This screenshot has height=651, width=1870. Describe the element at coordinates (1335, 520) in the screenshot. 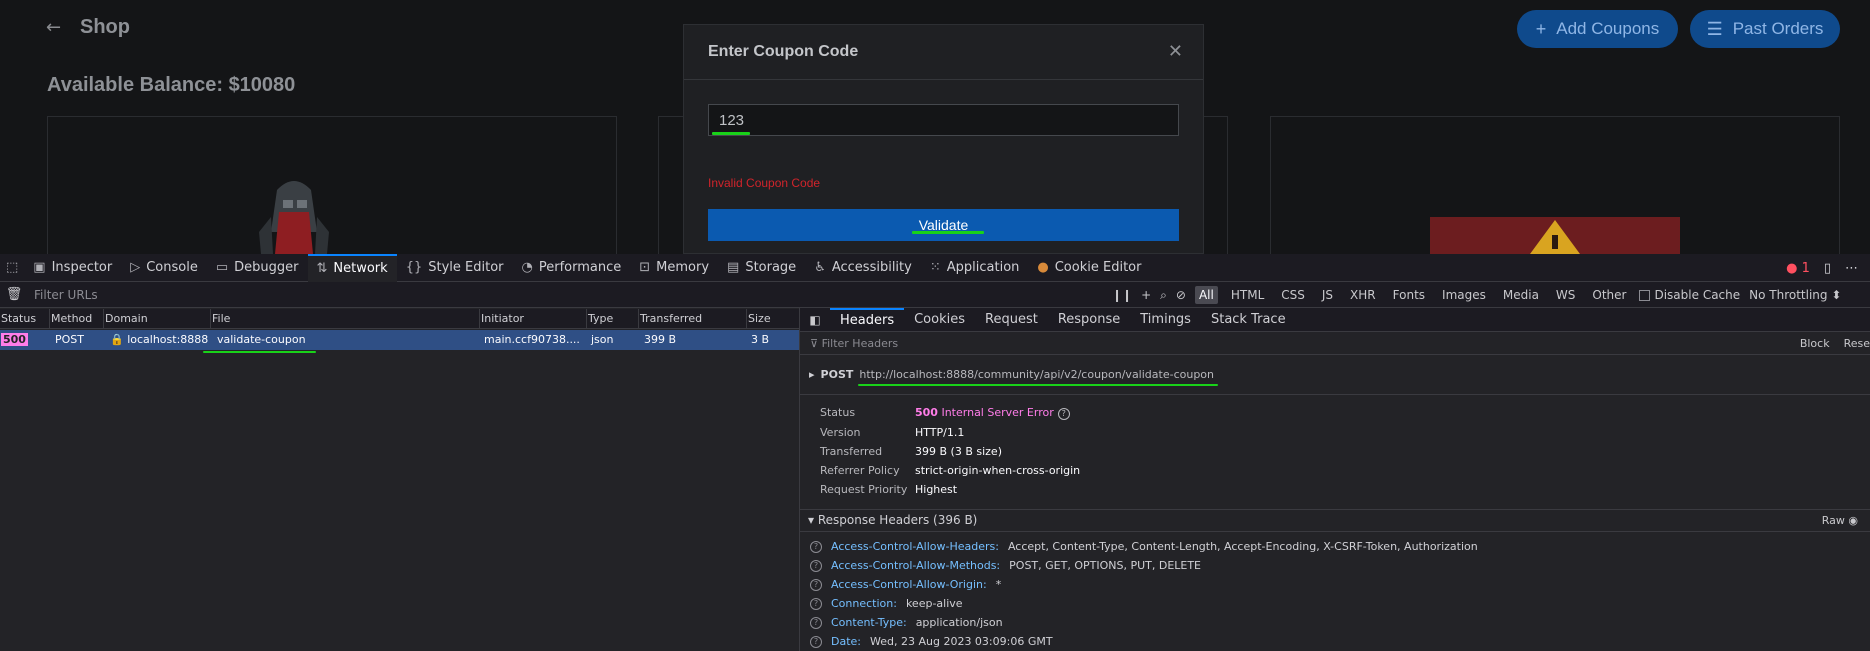

I see `response-headers-section: ▾ Response Headers (396 B) Raw ◉` at that location.